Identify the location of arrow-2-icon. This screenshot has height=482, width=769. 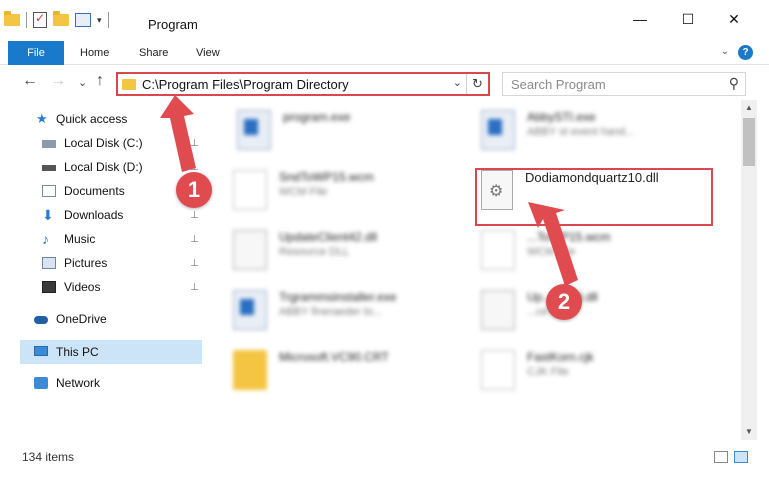
(553, 244).